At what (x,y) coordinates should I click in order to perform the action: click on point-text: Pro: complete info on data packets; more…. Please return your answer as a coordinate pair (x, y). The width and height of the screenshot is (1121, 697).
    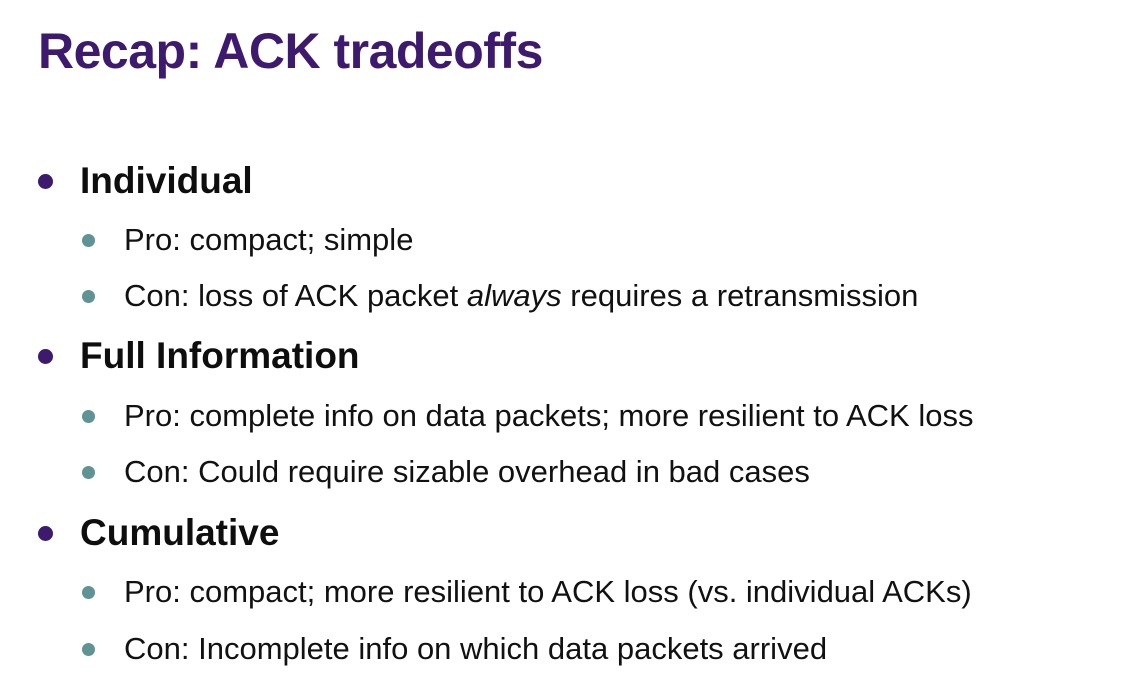
    Looking at the image, I should click on (549, 415).